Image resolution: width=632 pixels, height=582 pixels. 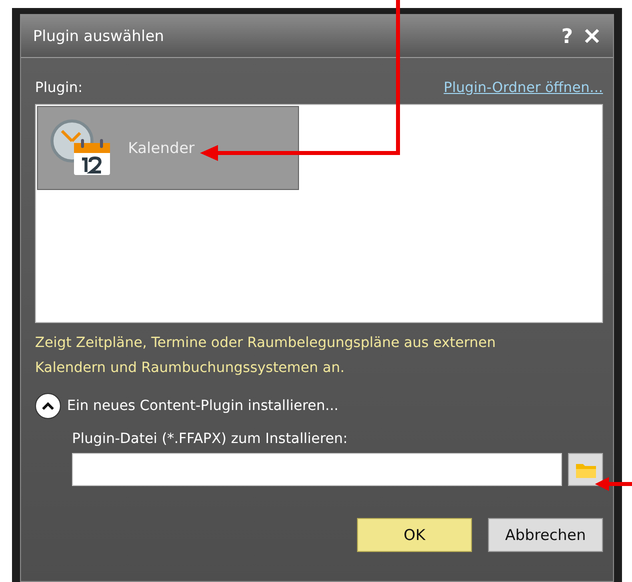 What do you see at coordinates (99, 36) in the screenshot?
I see `window-title: Plugin auswählen` at bounding box center [99, 36].